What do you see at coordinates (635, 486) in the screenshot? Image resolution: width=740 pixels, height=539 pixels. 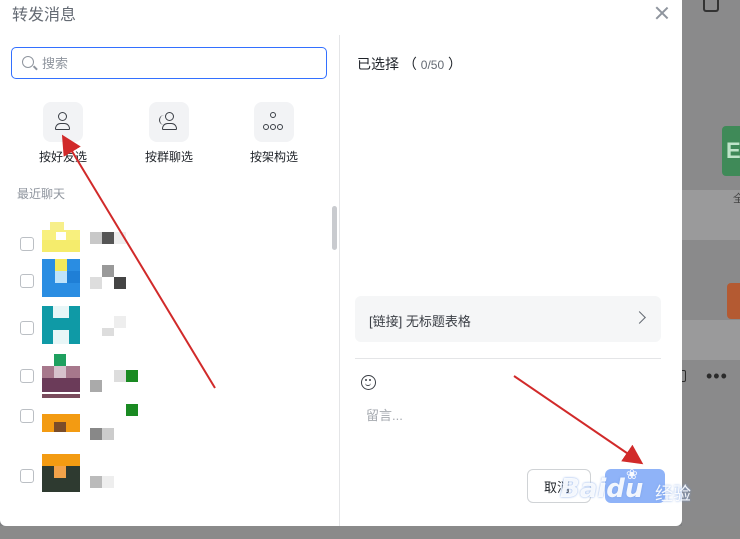 I see `send-button` at bounding box center [635, 486].